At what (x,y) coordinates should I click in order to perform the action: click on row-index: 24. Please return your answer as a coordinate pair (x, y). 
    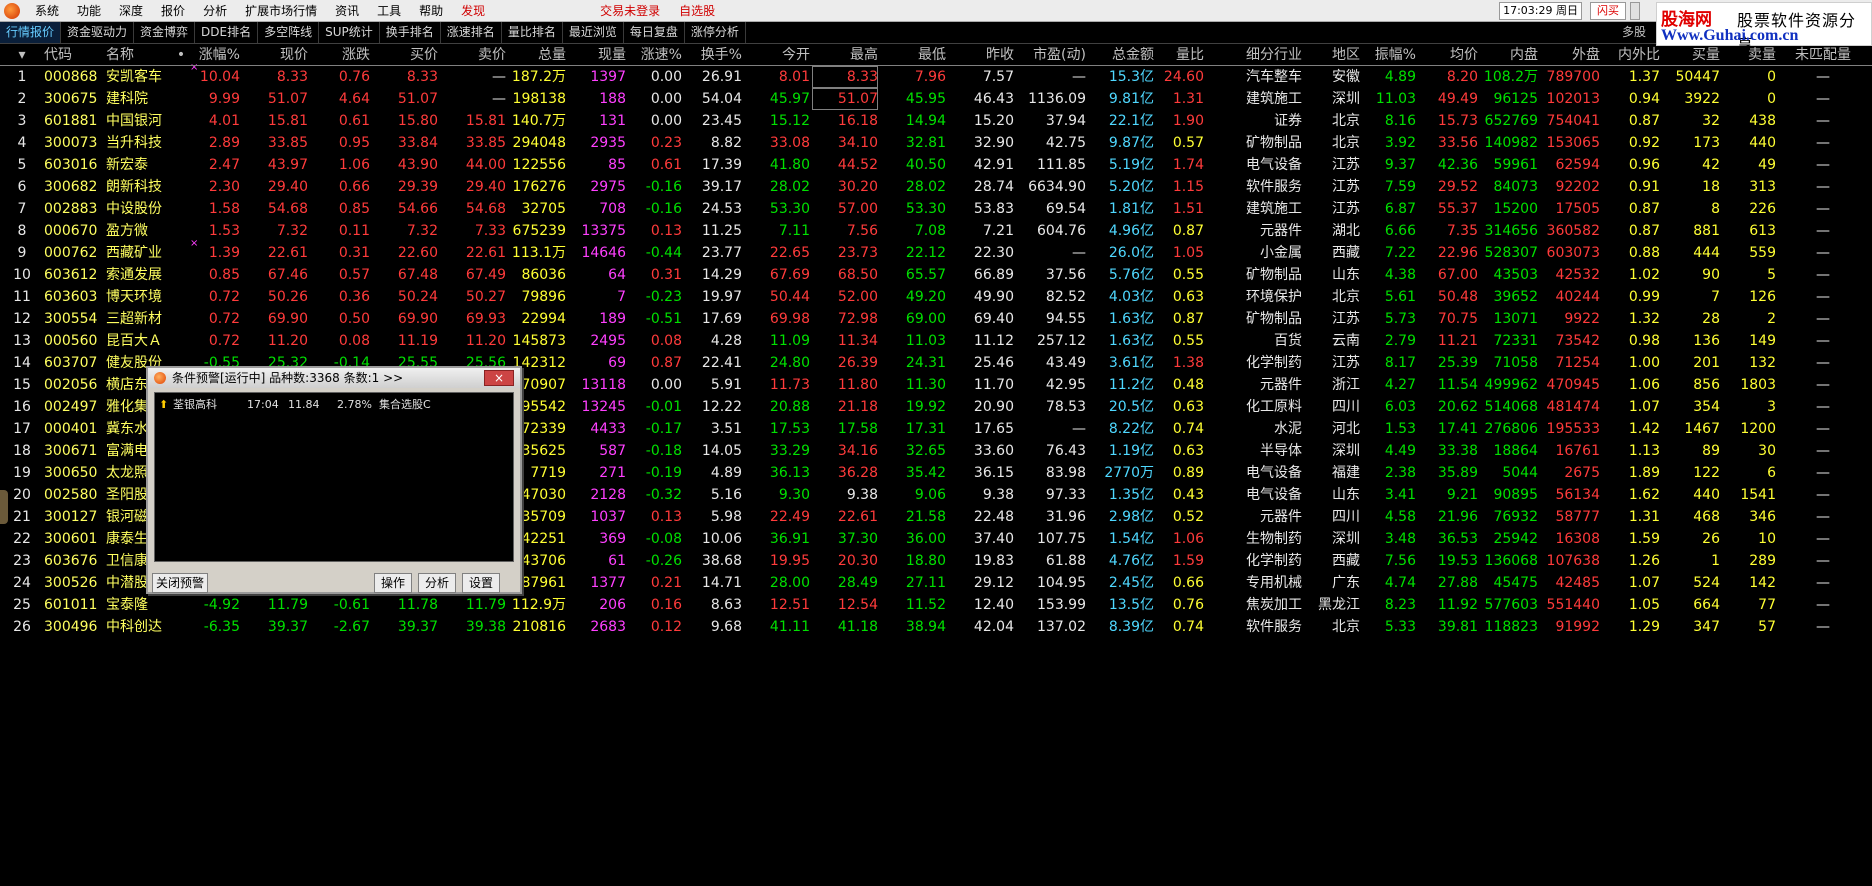
    Looking at the image, I should click on (22, 583).